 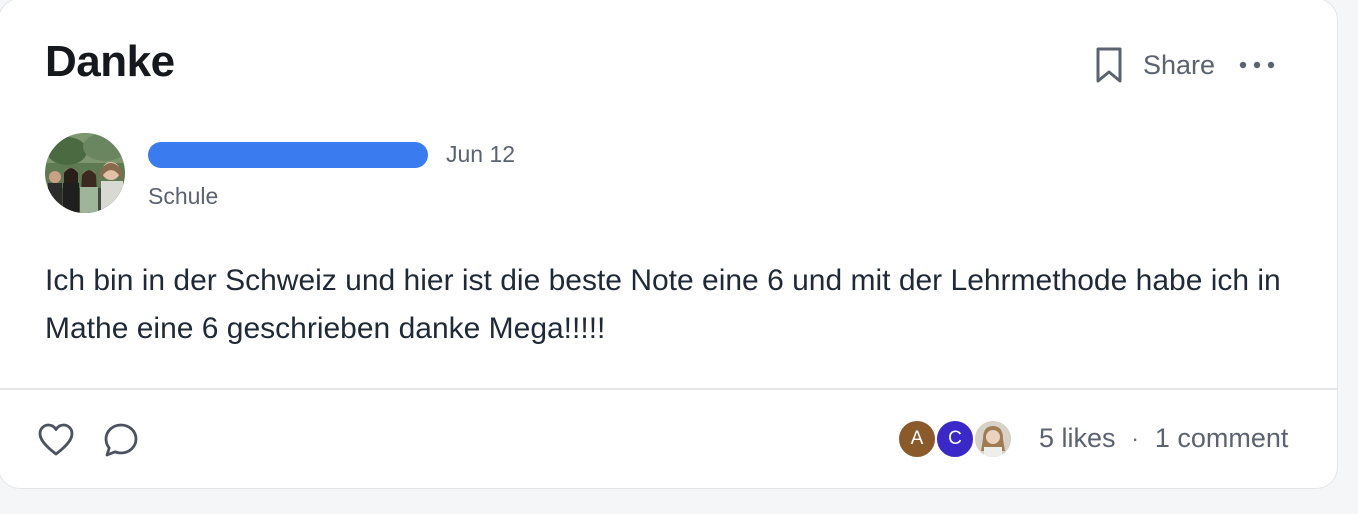 What do you see at coordinates (183, 196) in the screenshot?
I see `post-category: Schule` at bounding box center [183, 196].